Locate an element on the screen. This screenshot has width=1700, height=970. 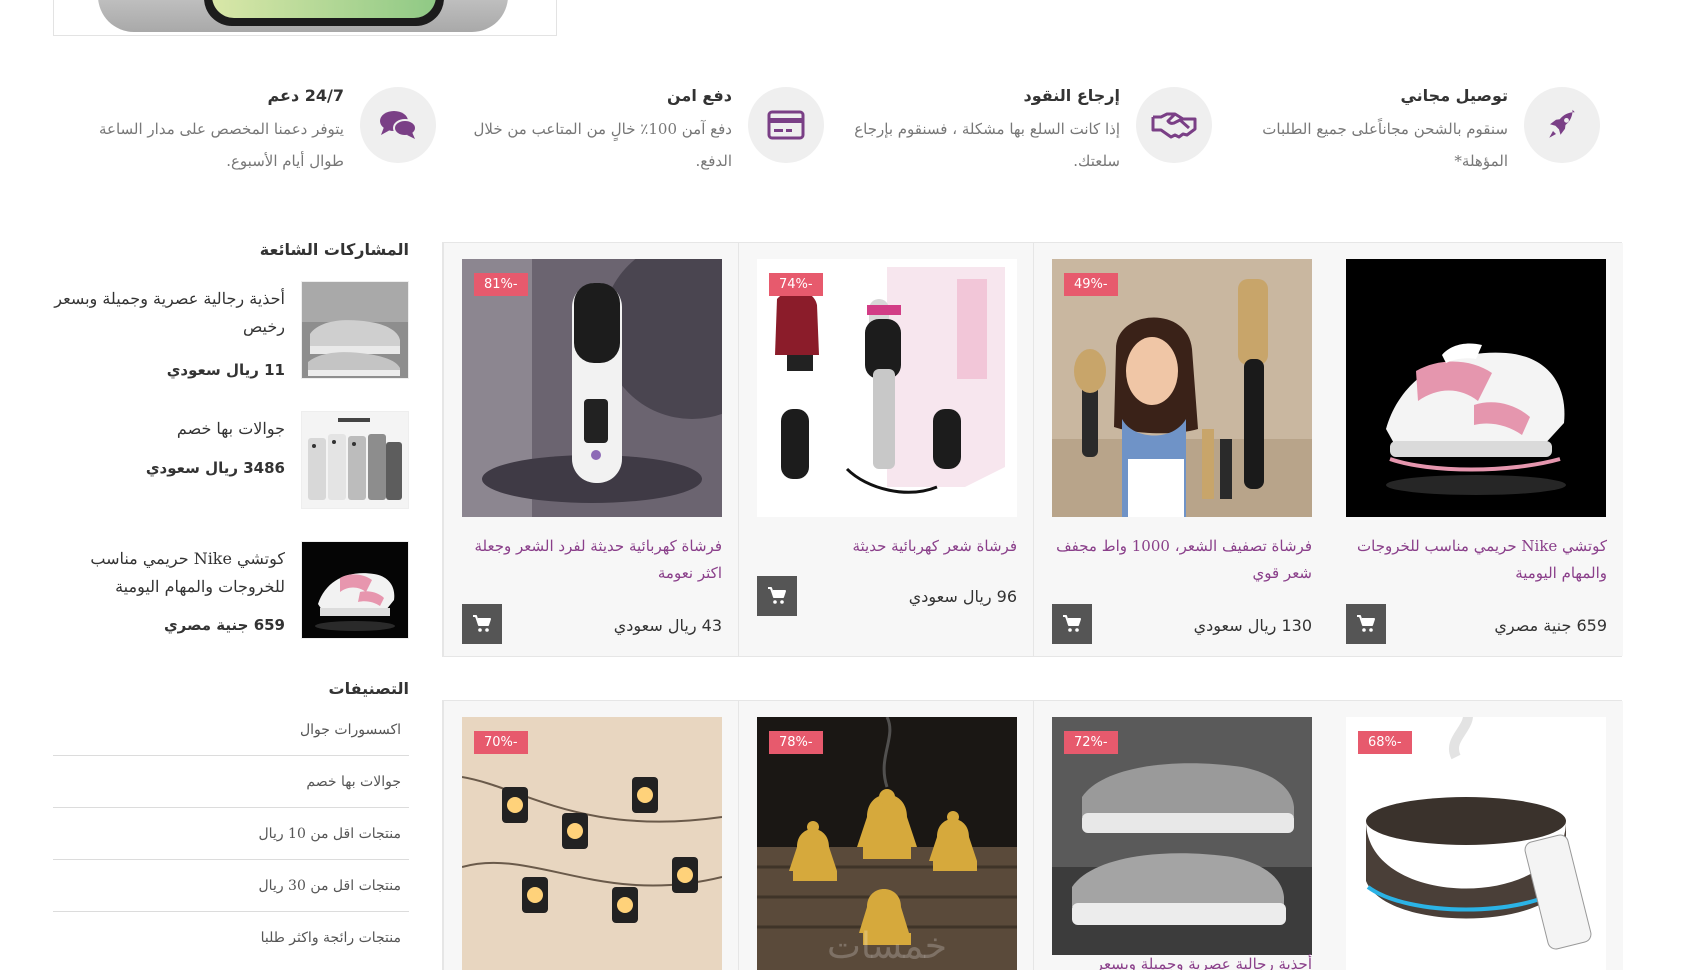
credit-card-icon is located at coordinates (786, 125).